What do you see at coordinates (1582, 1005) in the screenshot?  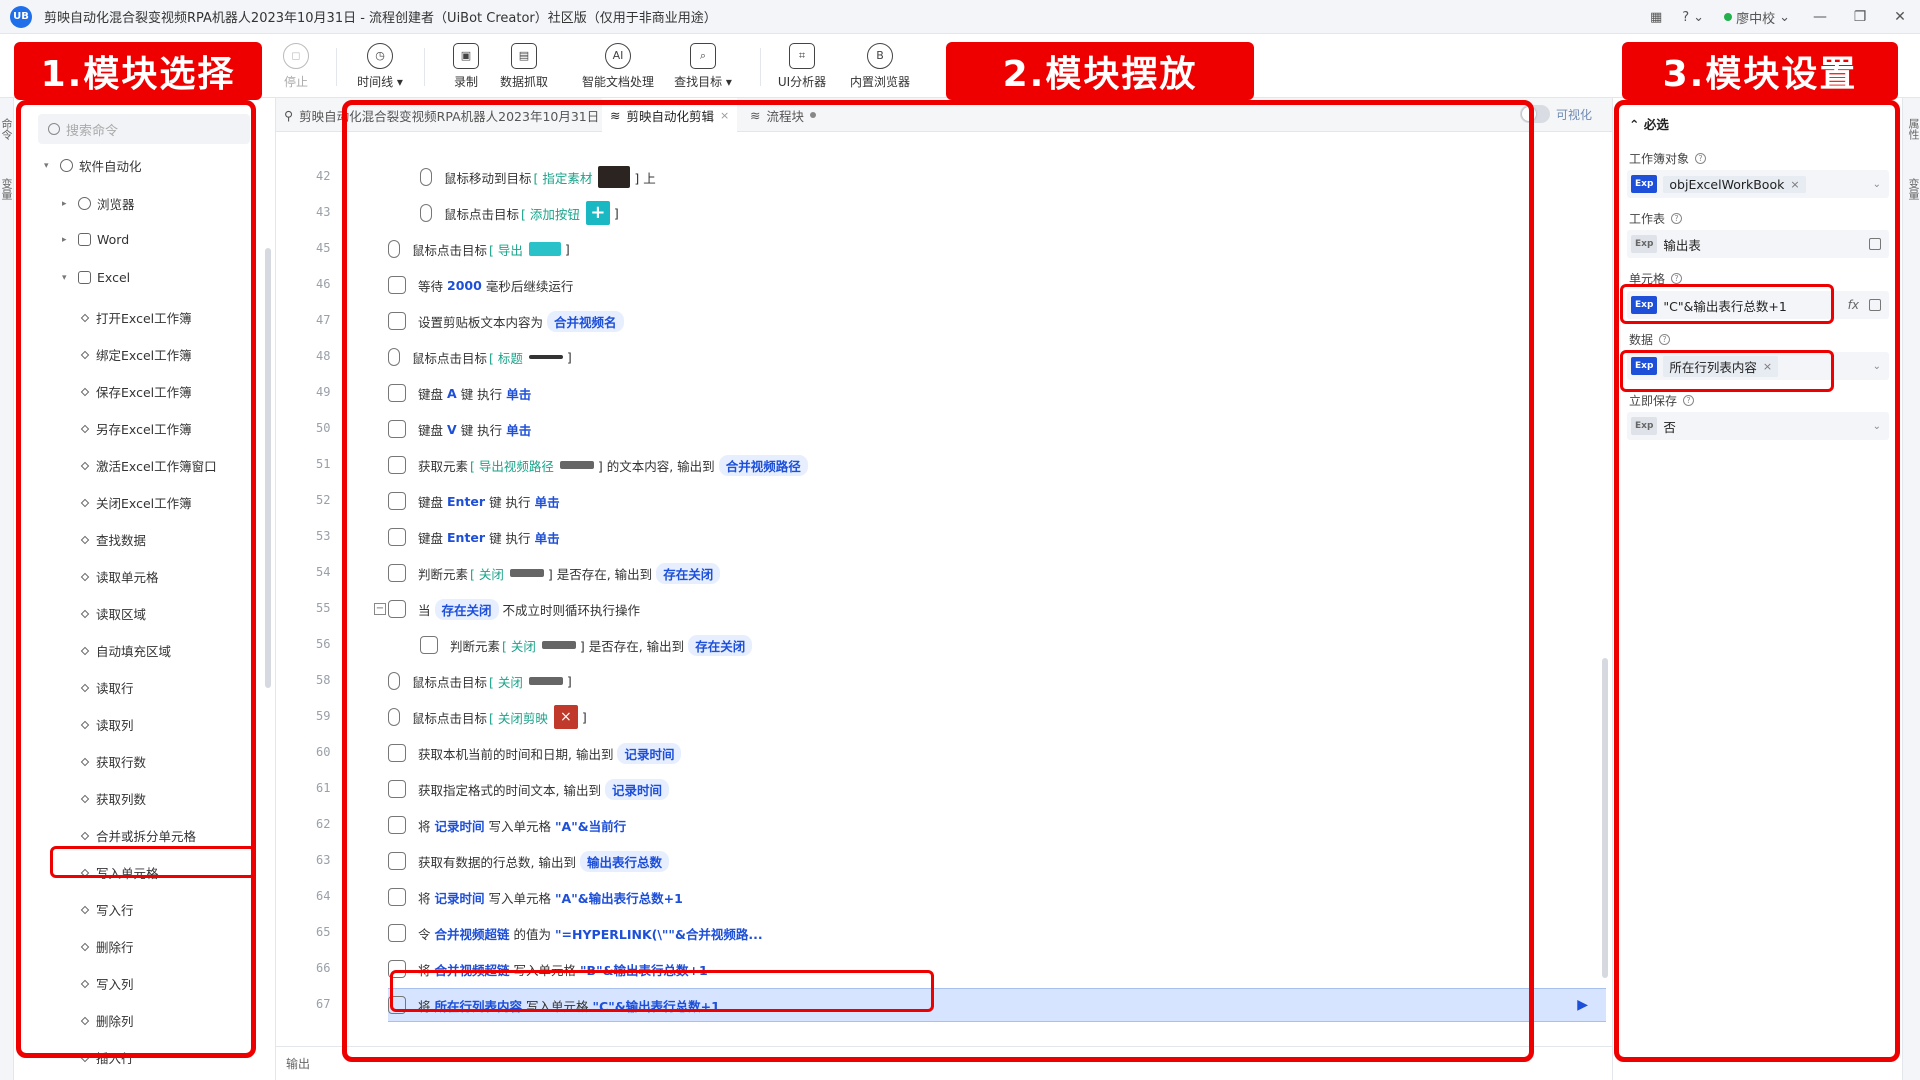 I see `run-line-icon: ▶` at bounding box center [1582, 1005].